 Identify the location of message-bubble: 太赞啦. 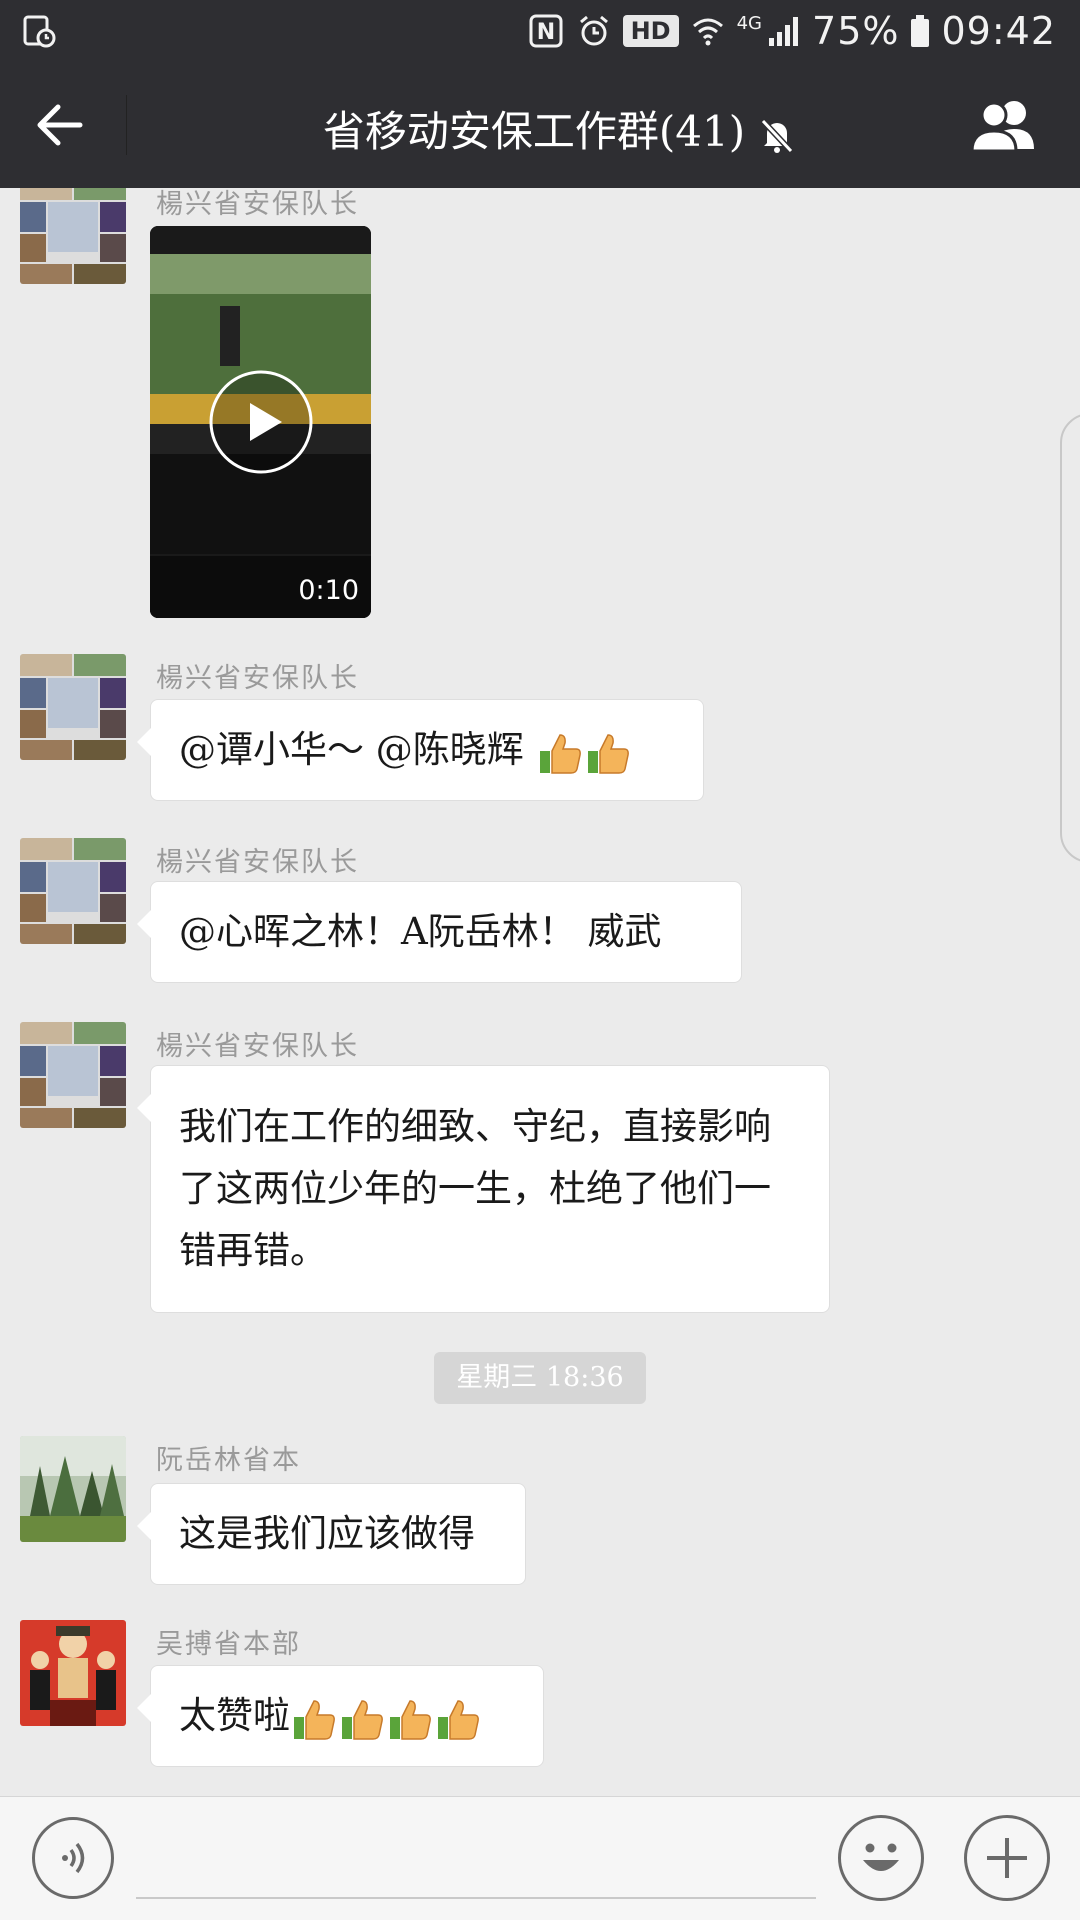
(340, 1716).